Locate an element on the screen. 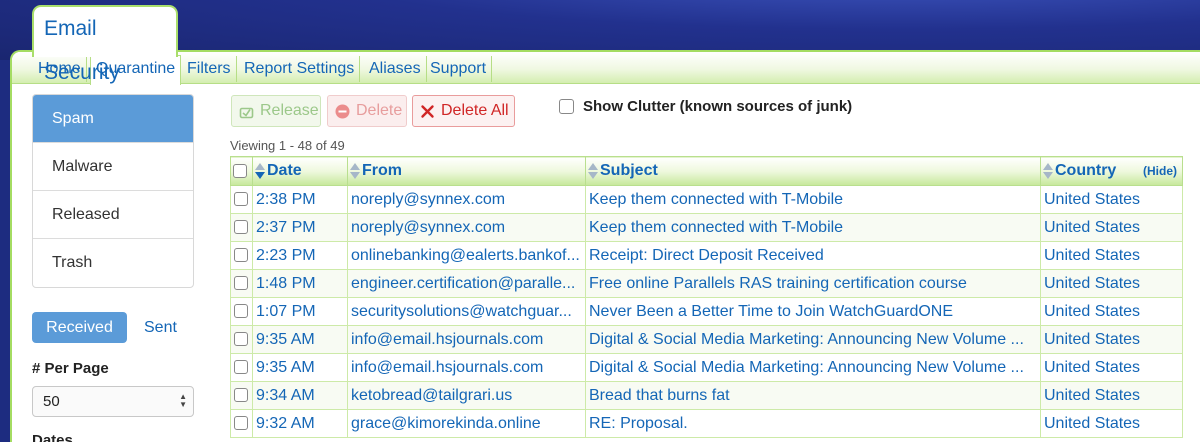 The image size is (1200, 442). app-title: Email Security is located at coordinates (105, 44).